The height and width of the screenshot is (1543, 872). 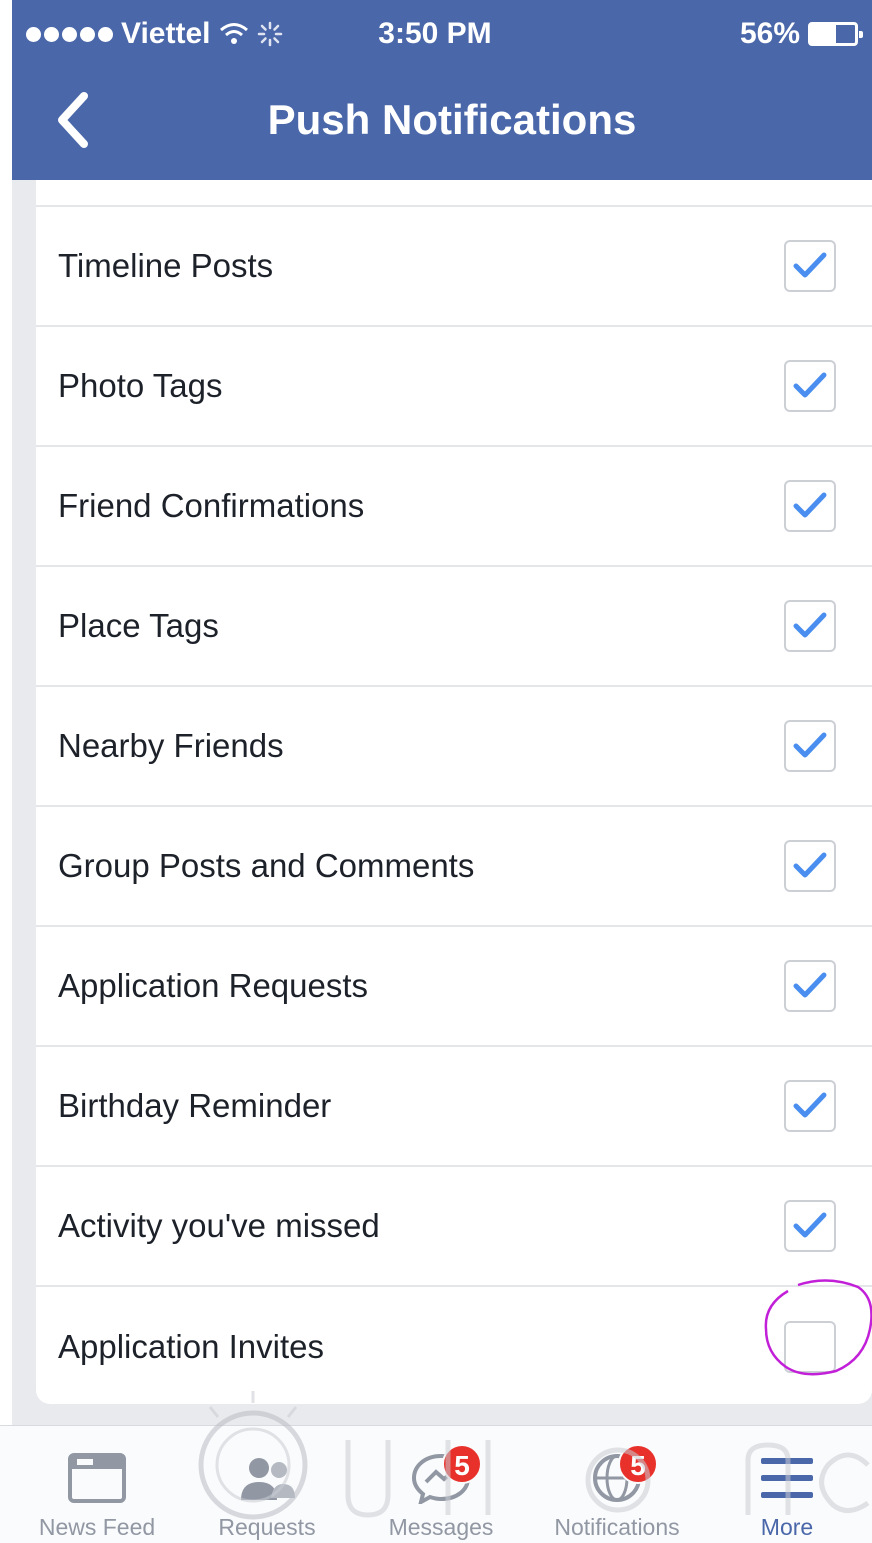 I want to click on back-button, so click(x=72, y=120).